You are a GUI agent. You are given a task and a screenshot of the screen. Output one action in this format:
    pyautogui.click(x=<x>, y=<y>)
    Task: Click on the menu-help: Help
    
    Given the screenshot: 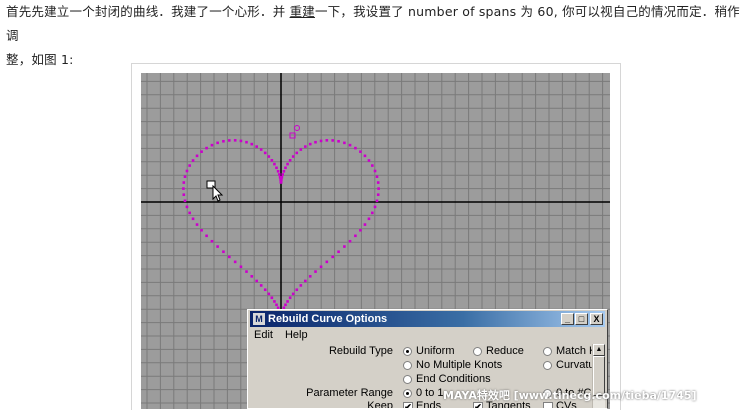 What is the action you would take?
    pyautogui.click(x=296, y=335)
    